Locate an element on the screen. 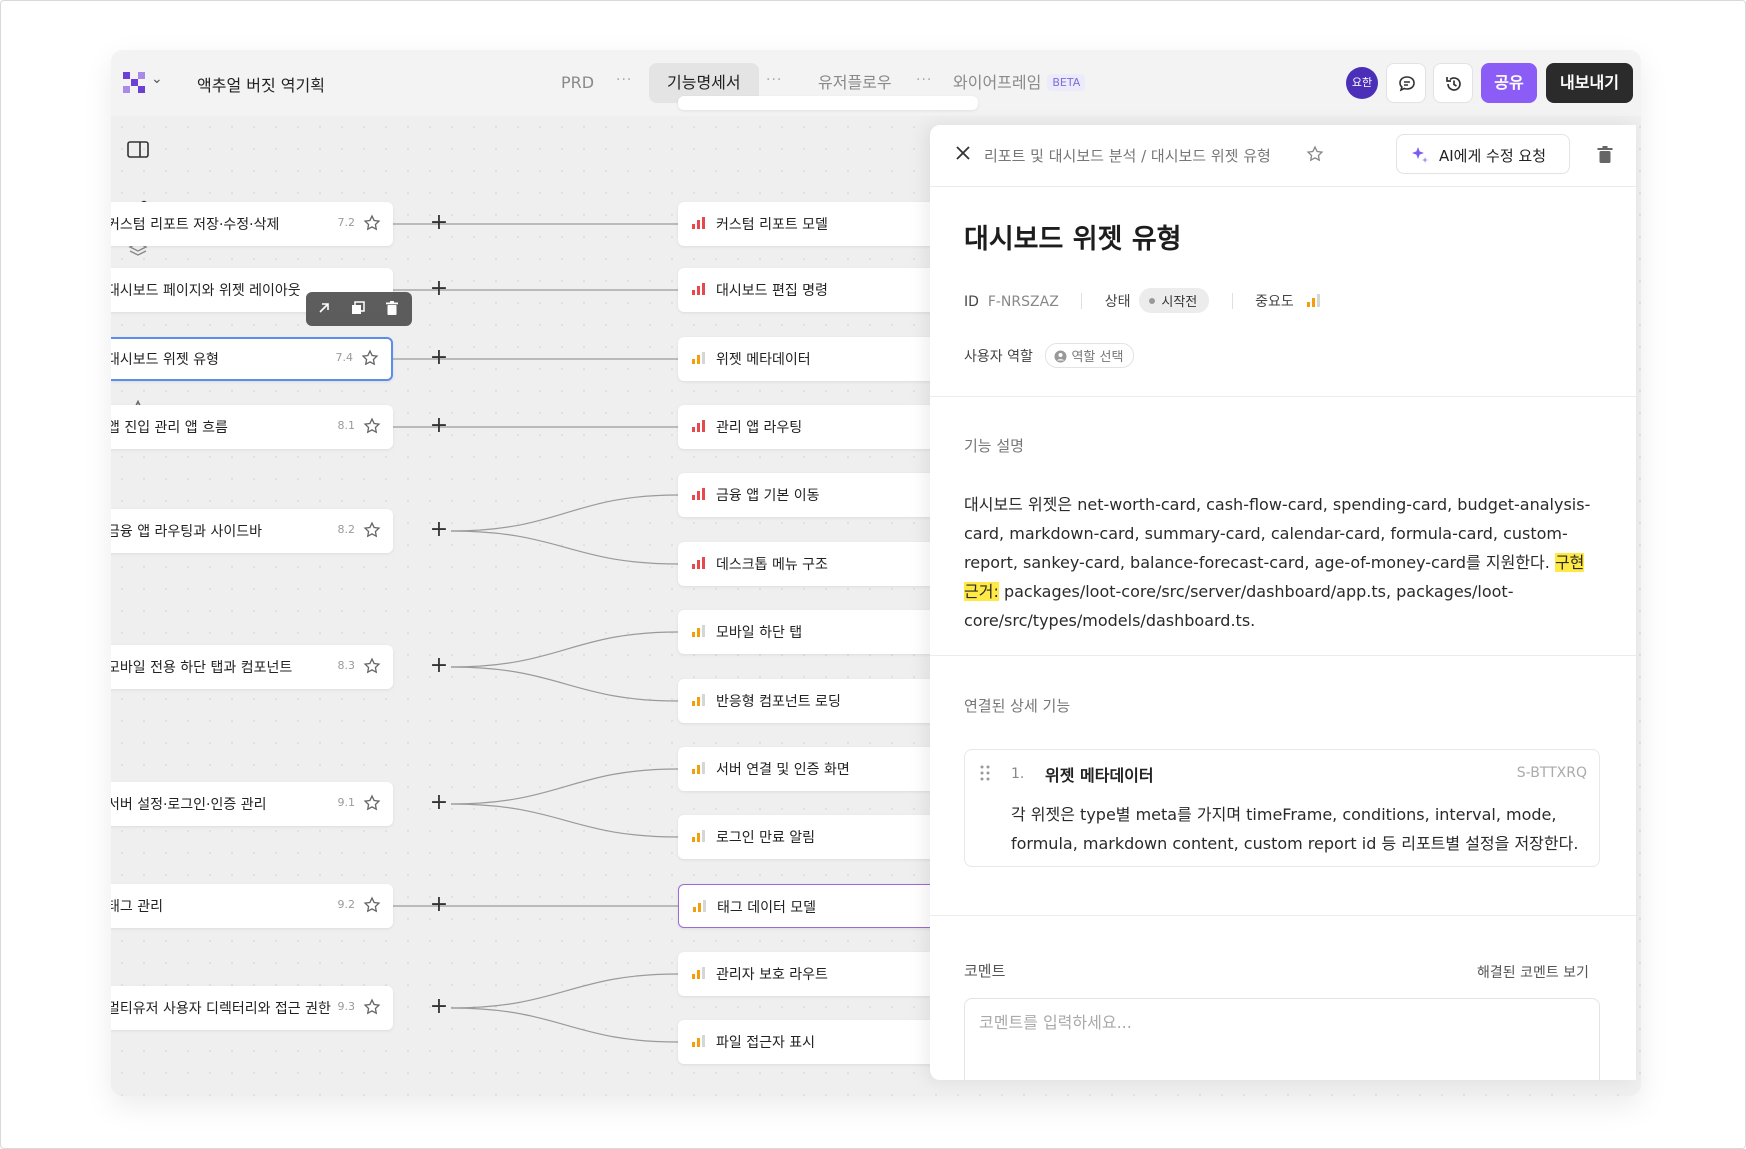 The width and height of the screenshot is (1746, 1149). subfeature-label: 파일 접근자 표시 is located at coordinates (766, 1043).